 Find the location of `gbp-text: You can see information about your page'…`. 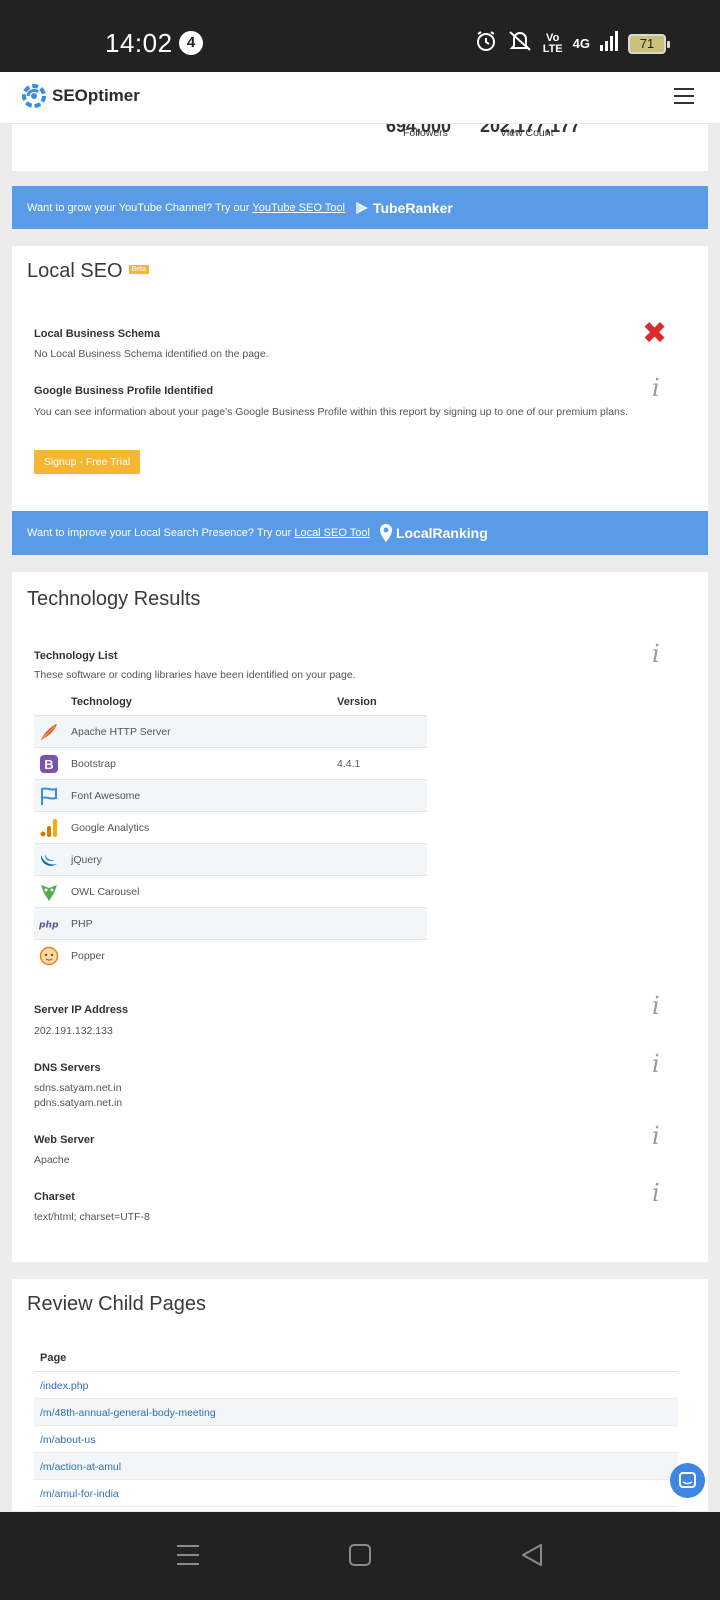

gbp-text: You can see information about your page'… is located at coordinates (331, 412).